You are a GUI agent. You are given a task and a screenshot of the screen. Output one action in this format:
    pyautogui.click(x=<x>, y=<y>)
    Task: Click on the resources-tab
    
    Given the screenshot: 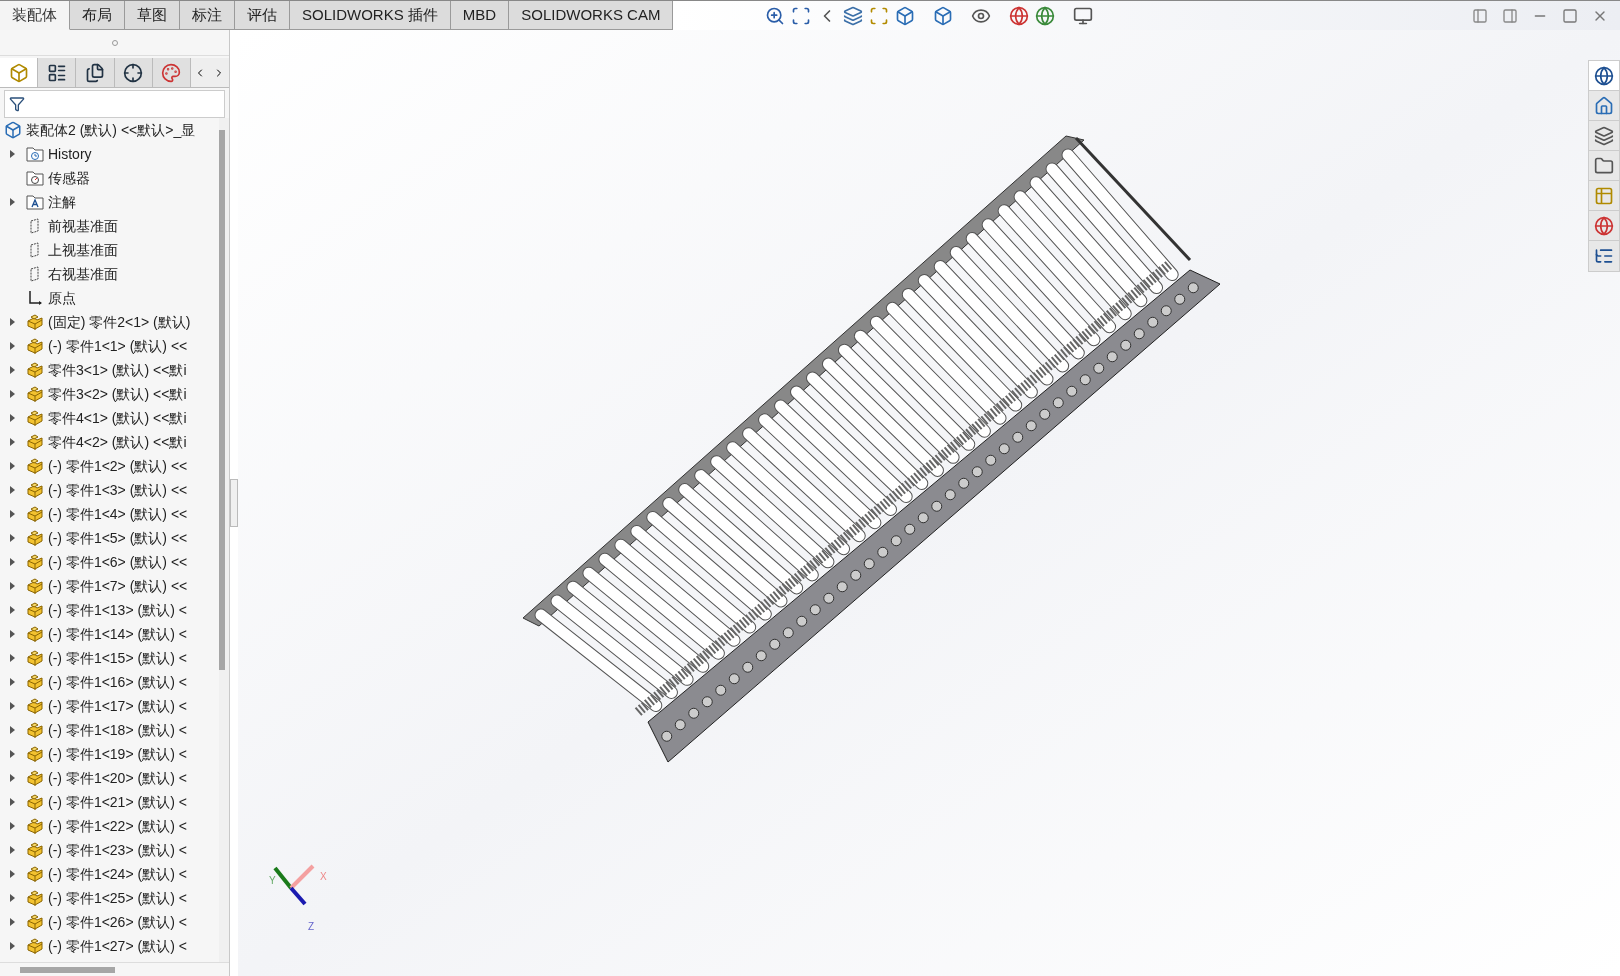 What is the action you would take?
    pyautogui.click(x=1604, y=76)
    